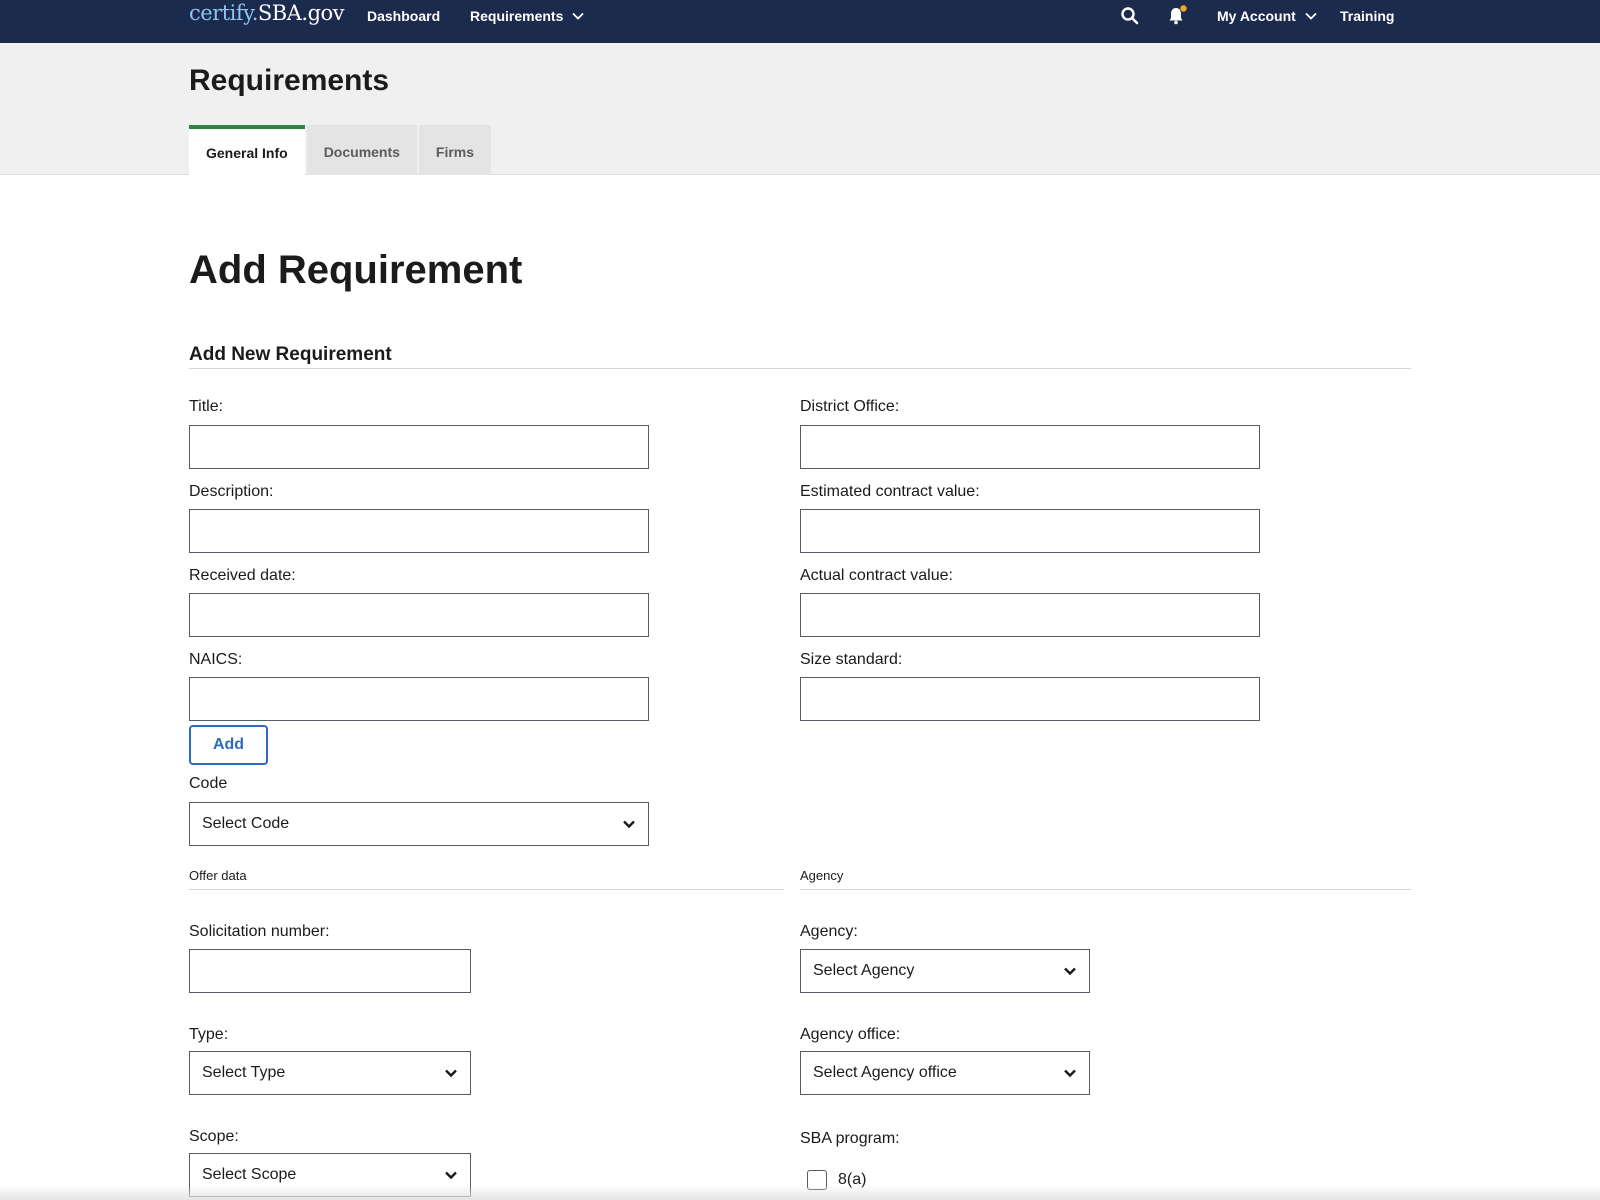 The image size is (1600, 1200). What do you see at coordinates (890, 491) in the screenshot?
I see `estimated-contract-value-label: Estimated contract value:` at bounding box center [890, 491].